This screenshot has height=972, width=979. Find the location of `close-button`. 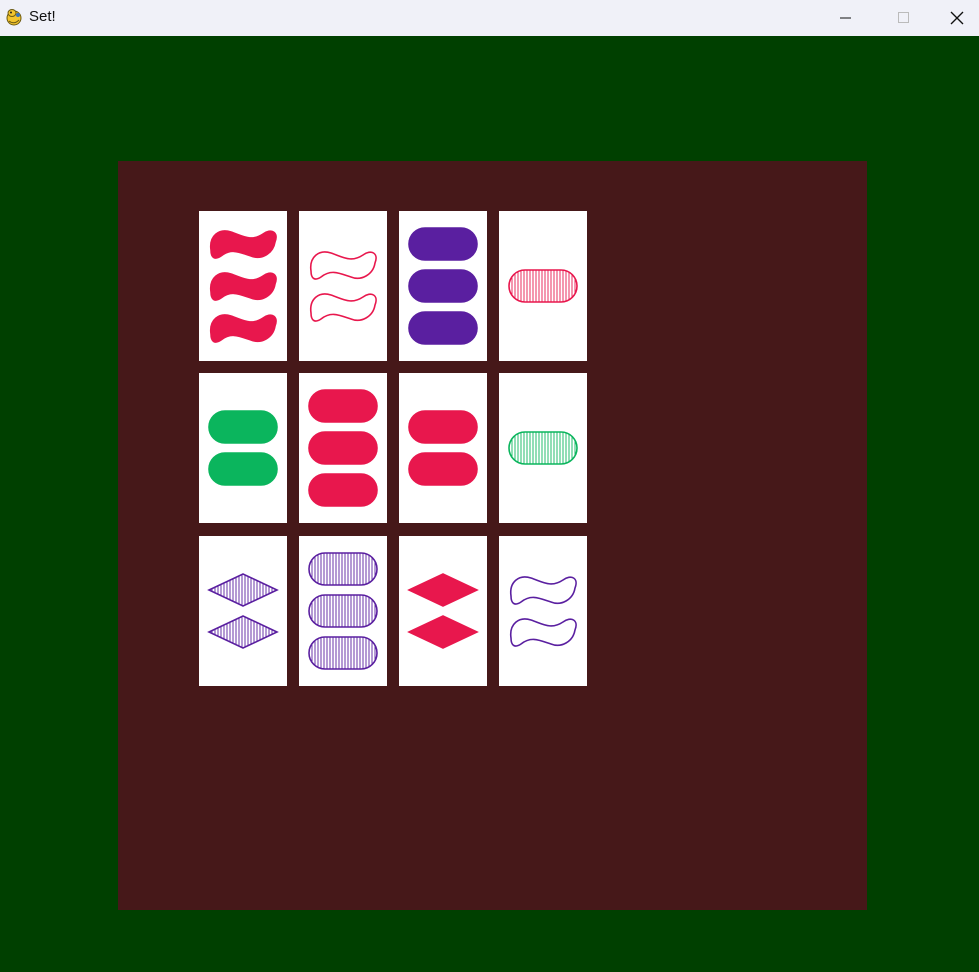

close-button is located at coordinates (956, 18).